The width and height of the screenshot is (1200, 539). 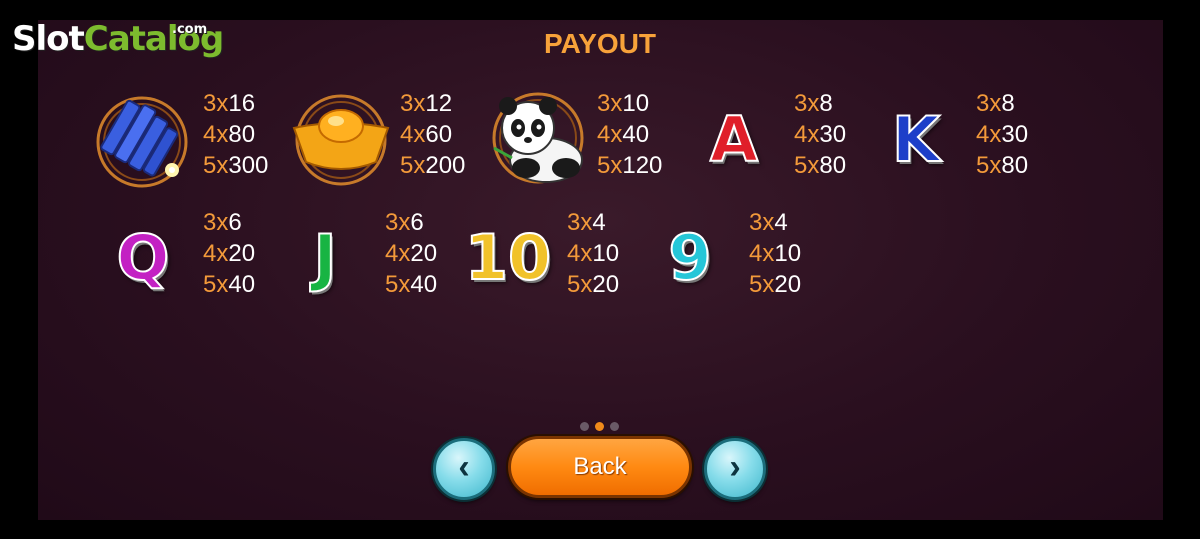 I want to click on paylist-a: 3x8 4x30 5x80, so click(x=820, y=134).